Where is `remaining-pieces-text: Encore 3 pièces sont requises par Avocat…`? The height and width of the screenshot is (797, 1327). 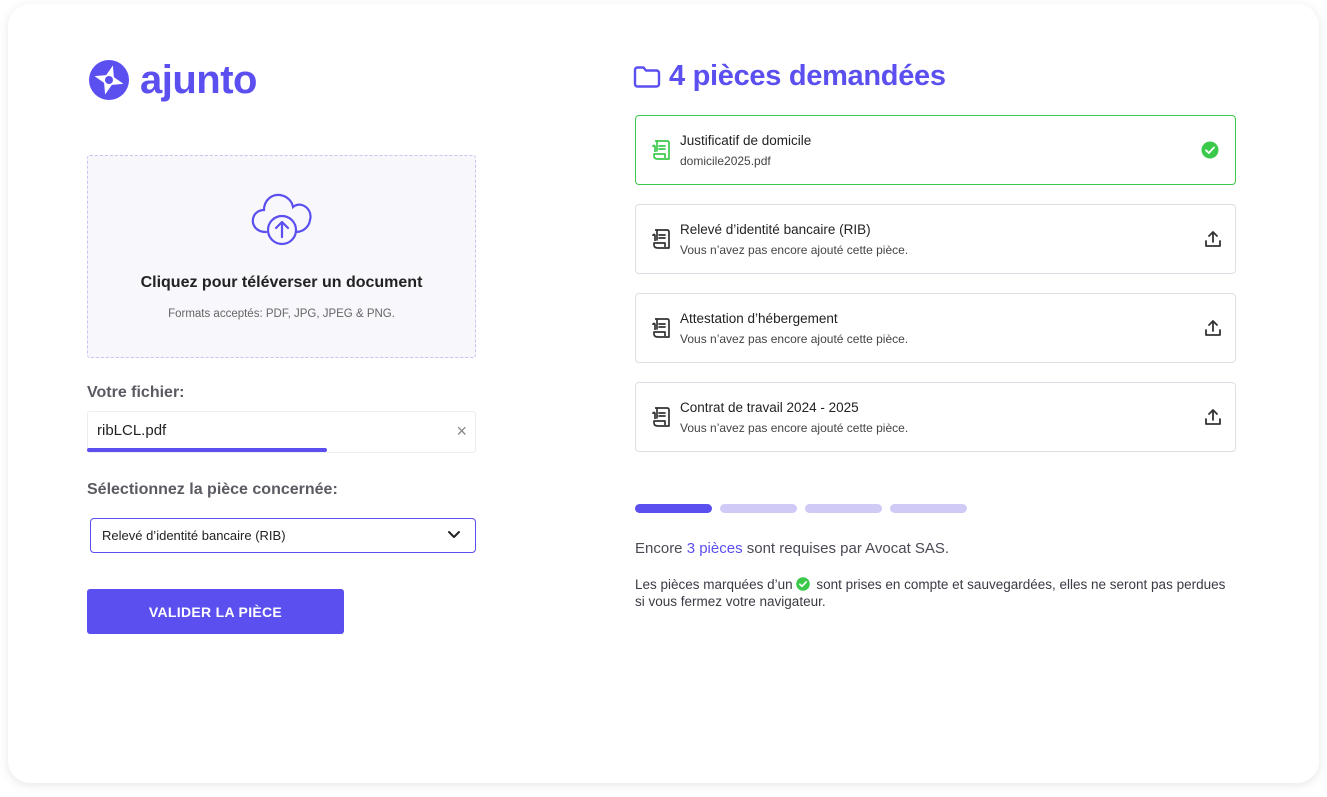 remaining-pieces-text: Encore 3 pièces sont requises par Avocat… is located at coordinates (792, 548).